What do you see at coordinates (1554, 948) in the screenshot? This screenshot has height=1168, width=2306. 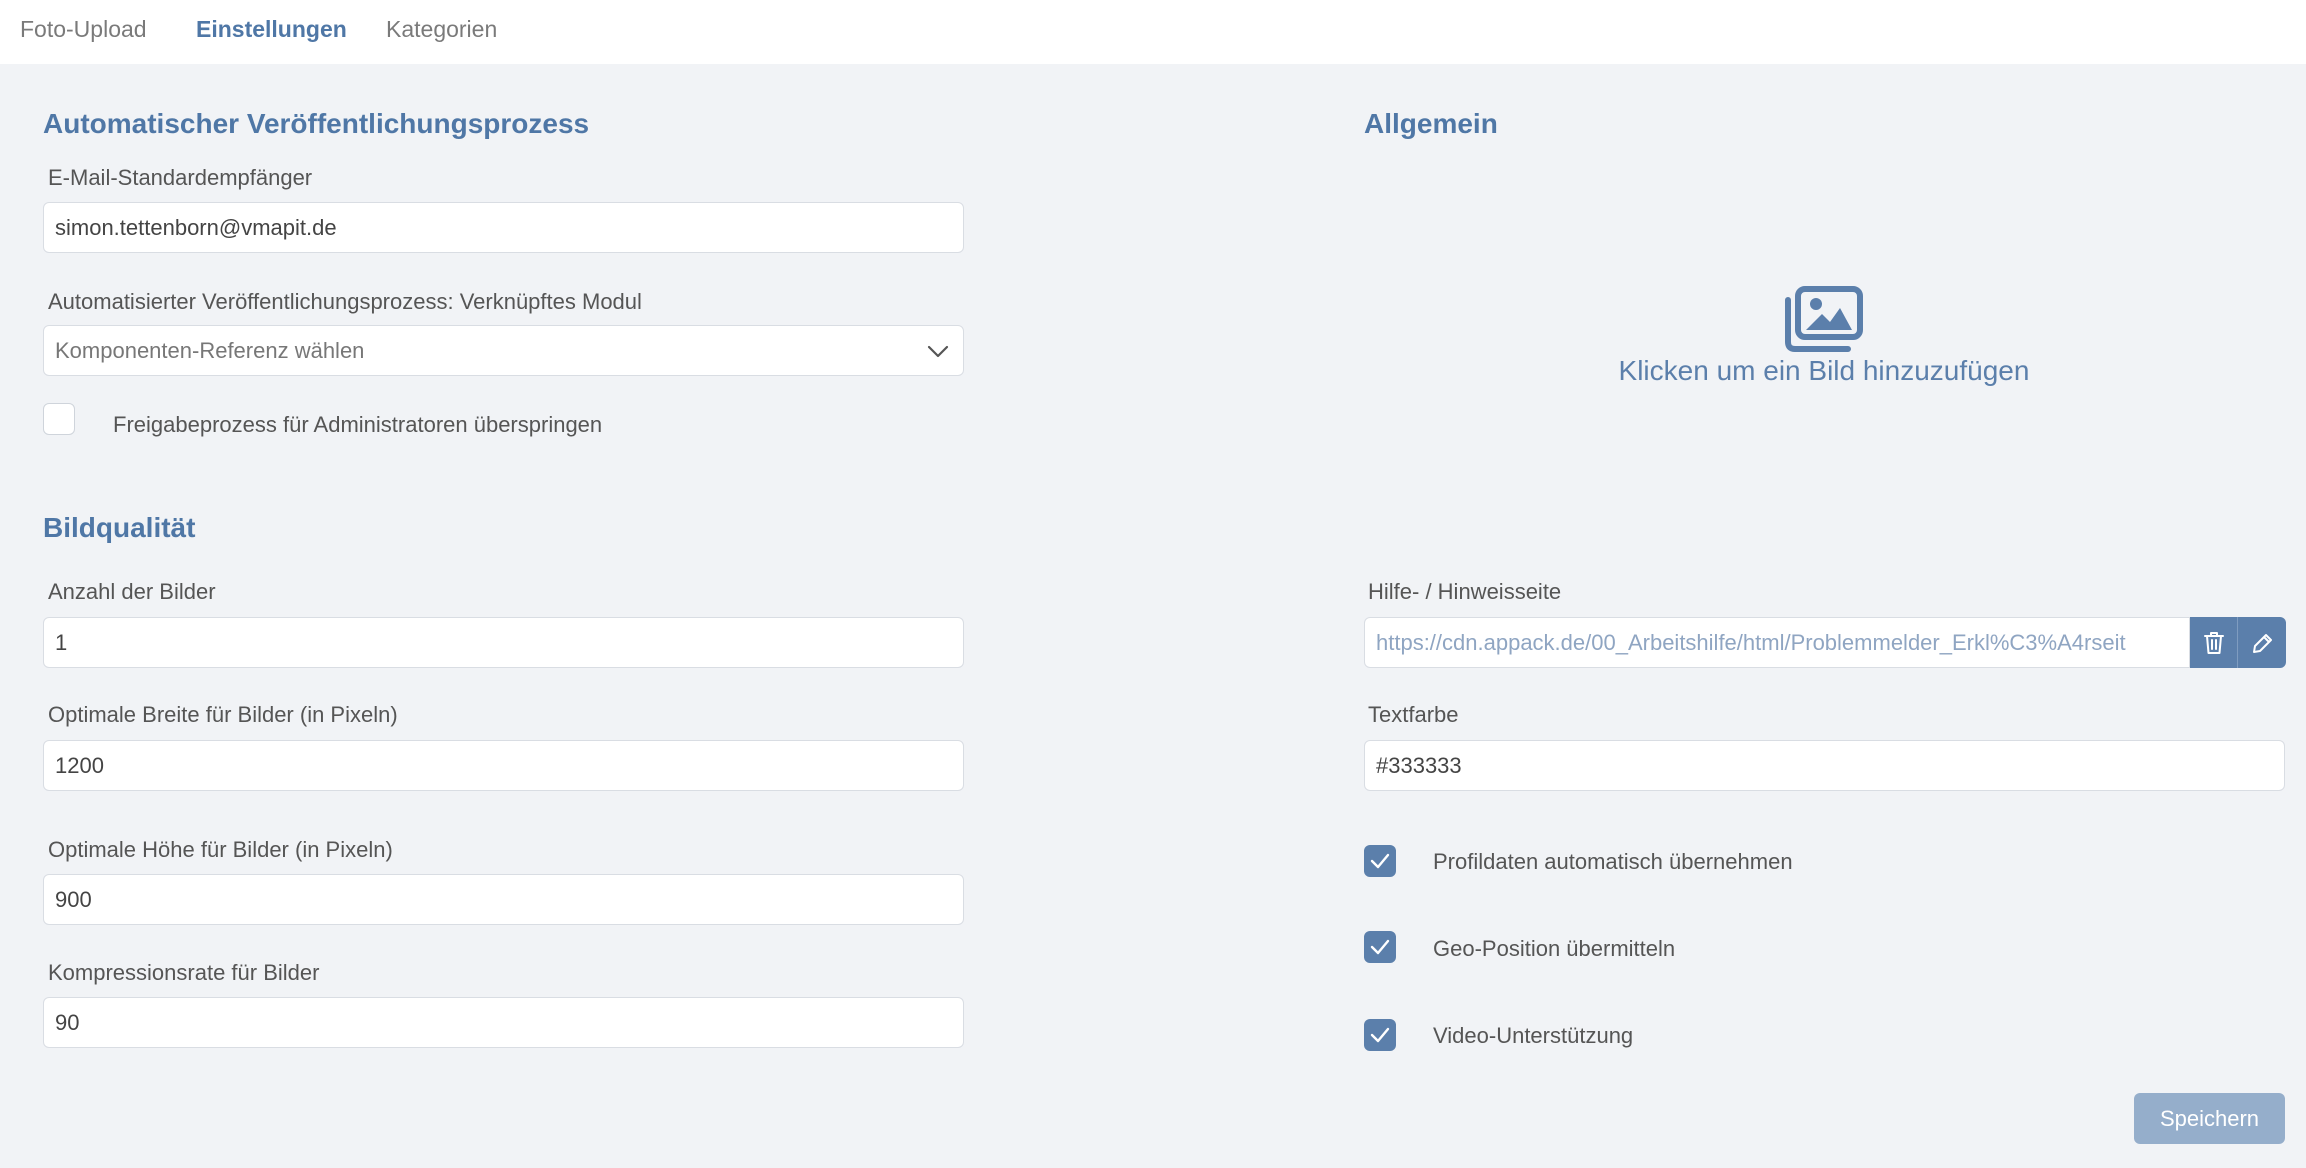 I see `geo-label: Geo-Position übermitteln` at bounding box center [1554, 948].